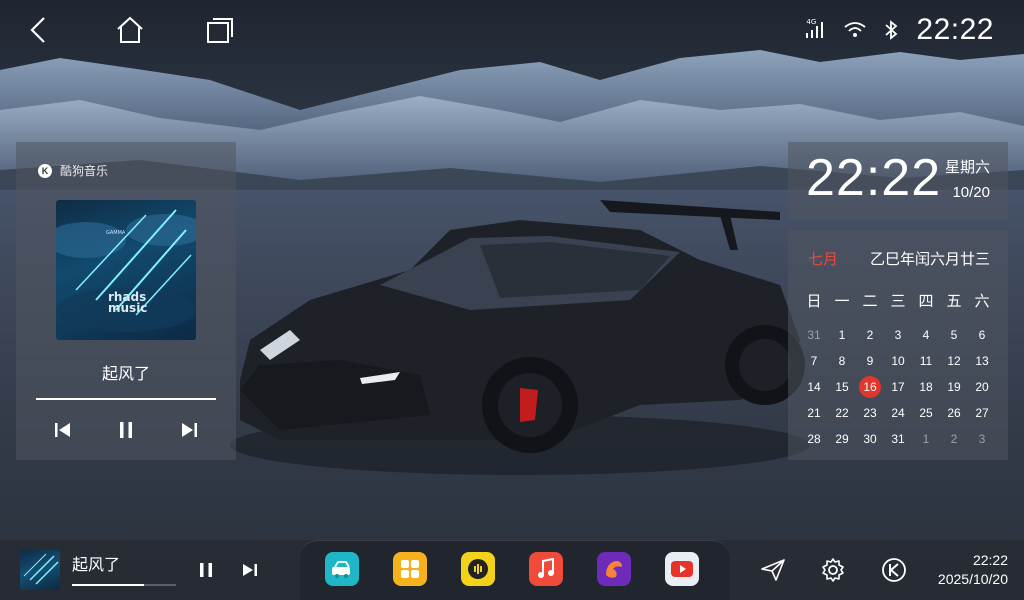  I want to click on calendar-day: 21, so click(814, 413).